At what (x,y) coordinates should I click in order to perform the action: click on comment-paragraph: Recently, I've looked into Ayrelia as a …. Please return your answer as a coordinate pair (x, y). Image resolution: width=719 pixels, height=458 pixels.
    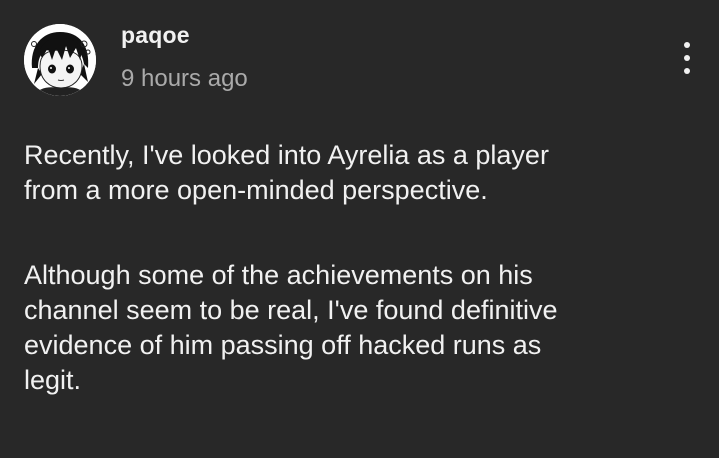
    Looking at the image, I should click on (286, 172).